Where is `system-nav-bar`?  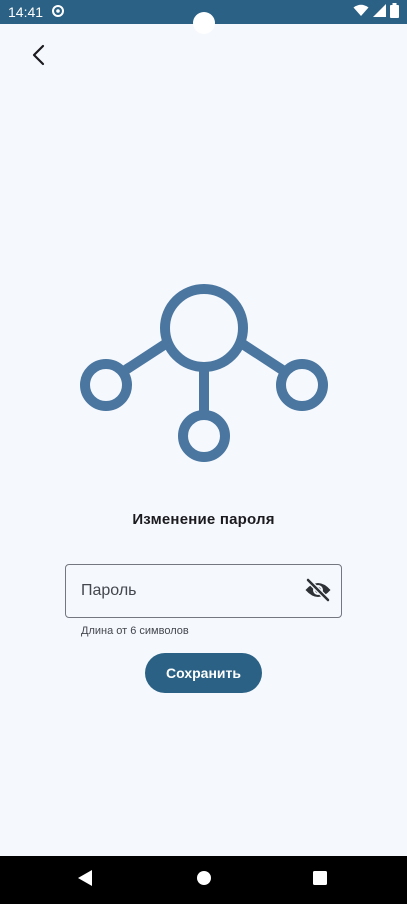
system-nav-bar is located at coordinates (203, 880).